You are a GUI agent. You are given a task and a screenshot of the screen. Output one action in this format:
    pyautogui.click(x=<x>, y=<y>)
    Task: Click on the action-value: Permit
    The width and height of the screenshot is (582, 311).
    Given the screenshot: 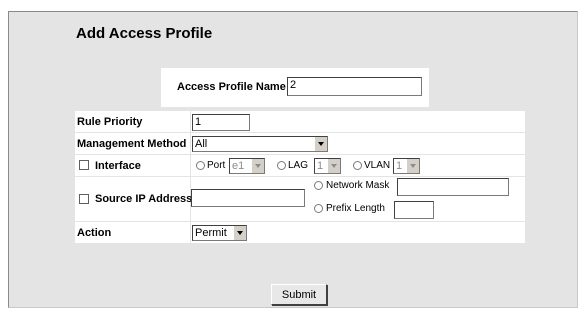 What is the action you would take?
    pyautogui.click(x=211, y=233)
    